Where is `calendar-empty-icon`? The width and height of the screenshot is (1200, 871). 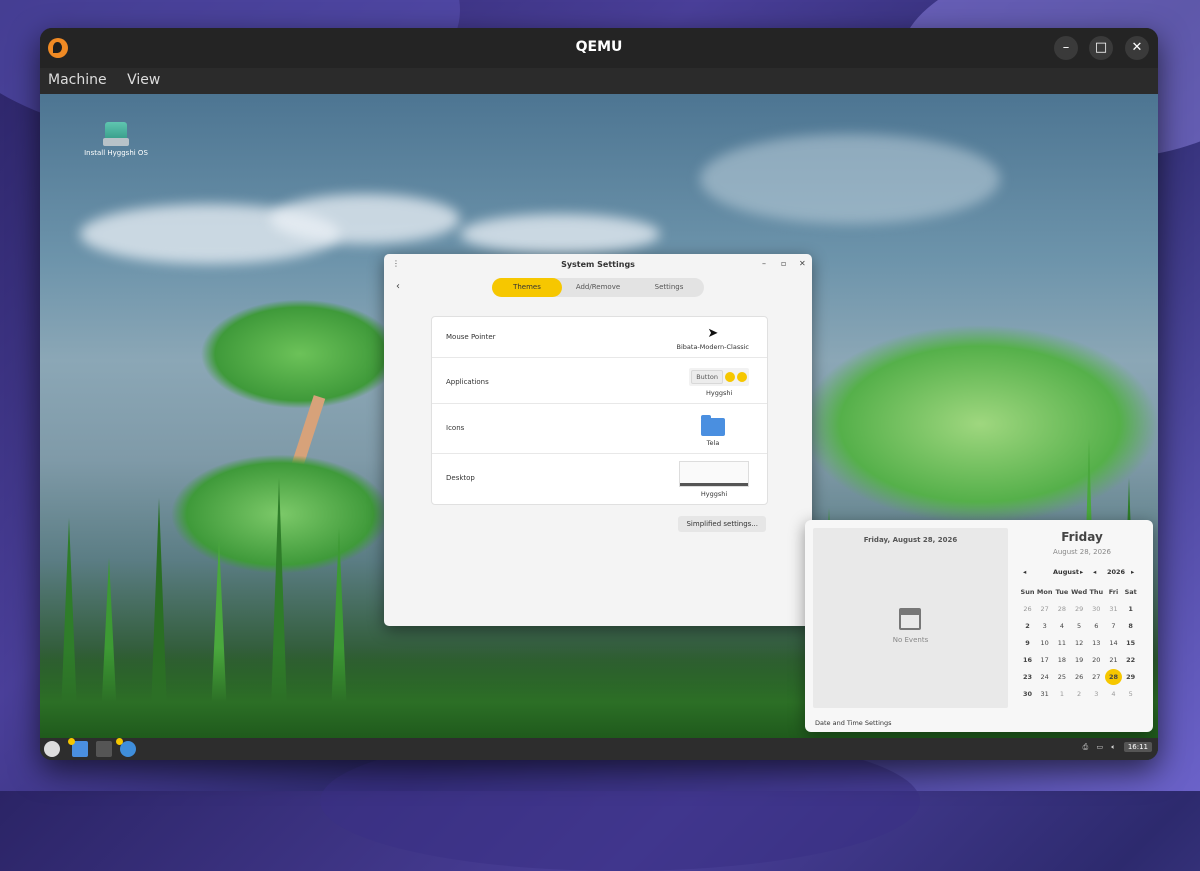 calendar-empty-icon is located at coordinates (910, 619).